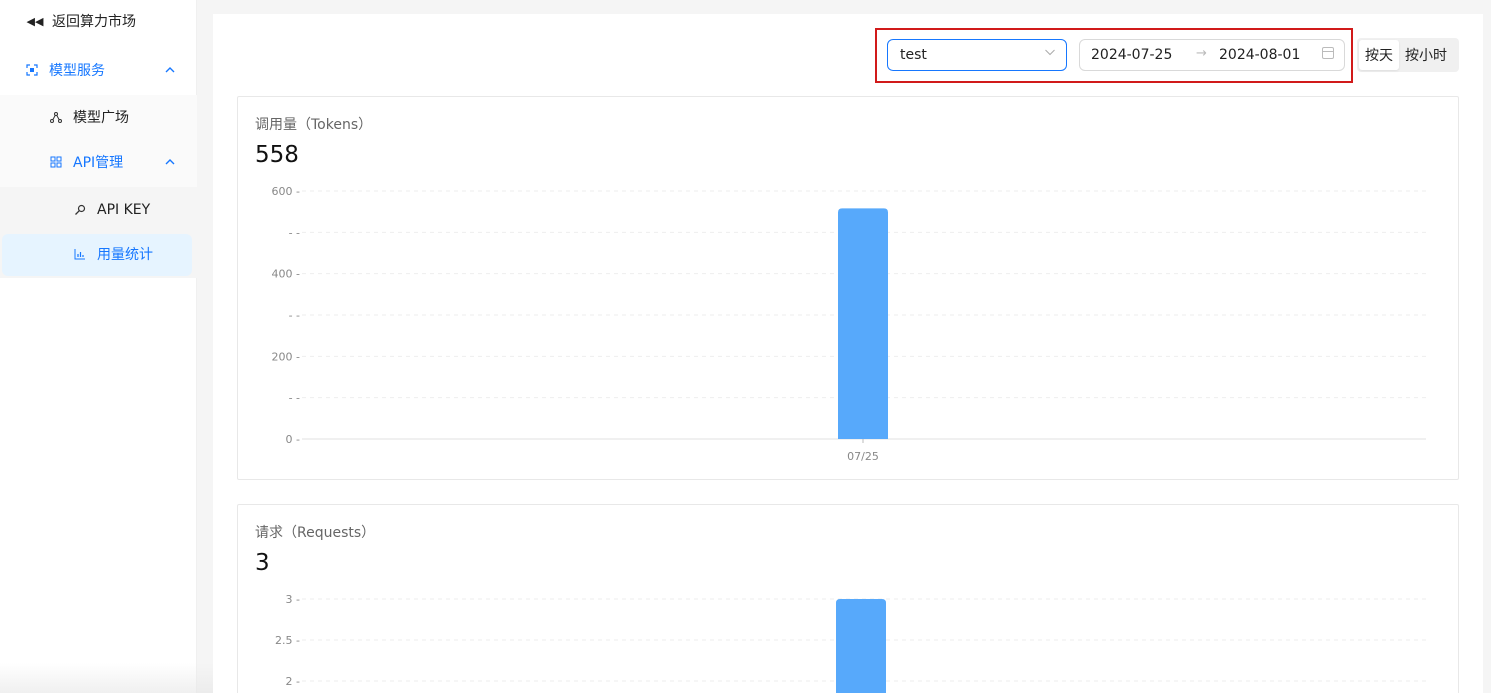  What do you see at coordinates (286, 191) in the screenshot?
I see `y-tick-label: 600 -` at bounding box center [286, 191].